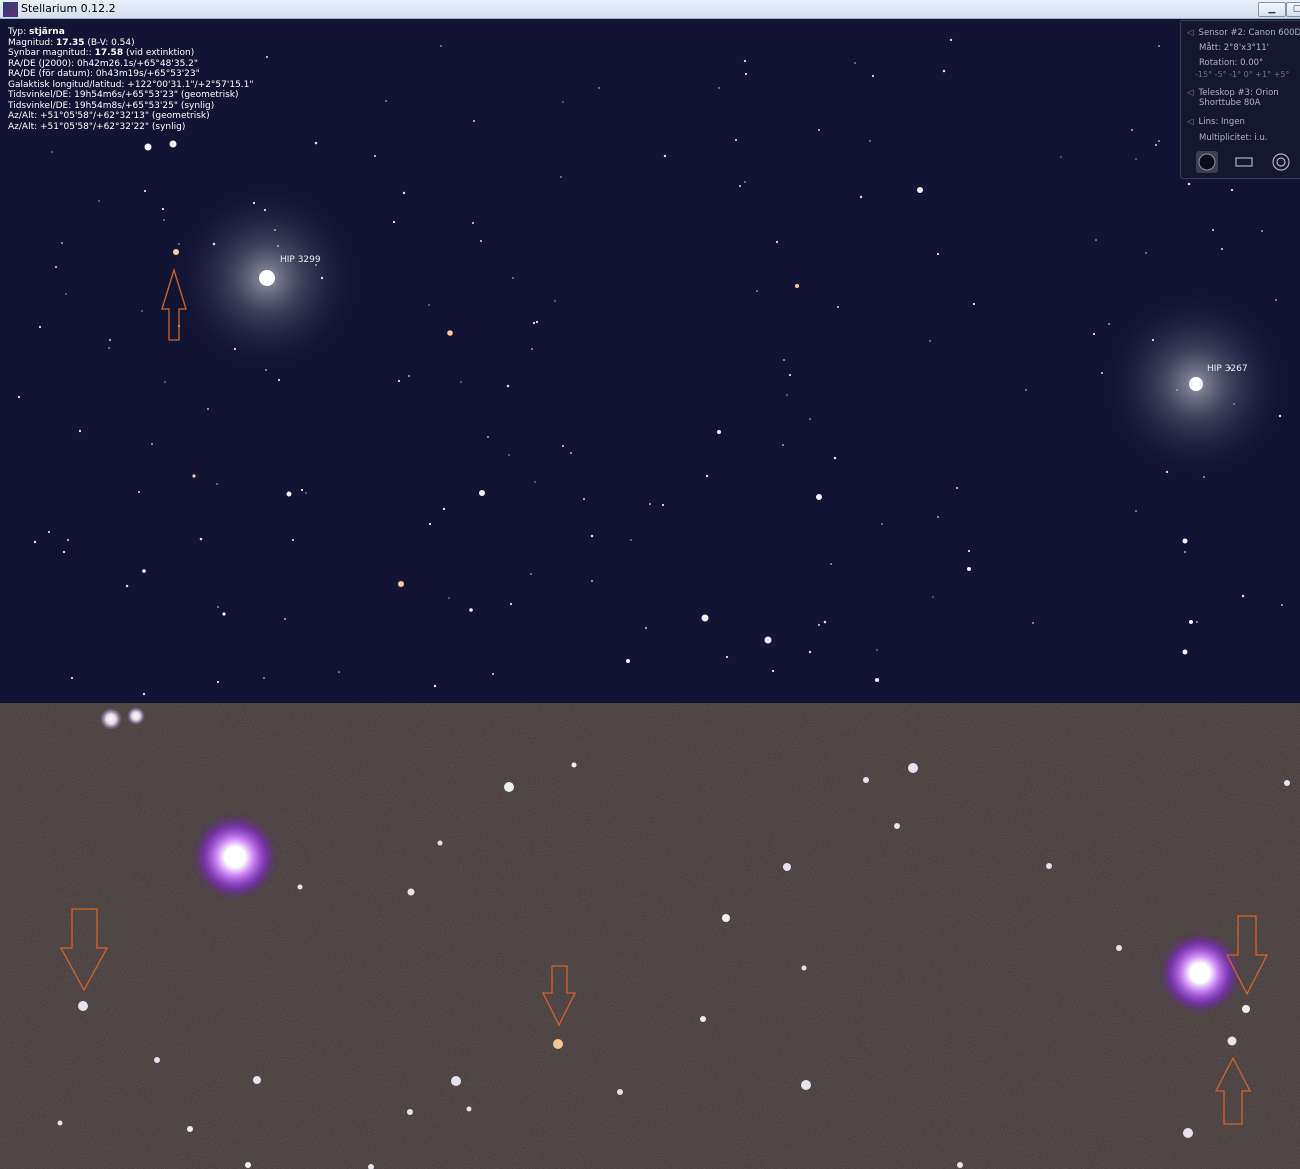  Describe the element at coordinates (1190, 93) in the screenshot. I see `prev-telescope-icon: ◁` at that location.